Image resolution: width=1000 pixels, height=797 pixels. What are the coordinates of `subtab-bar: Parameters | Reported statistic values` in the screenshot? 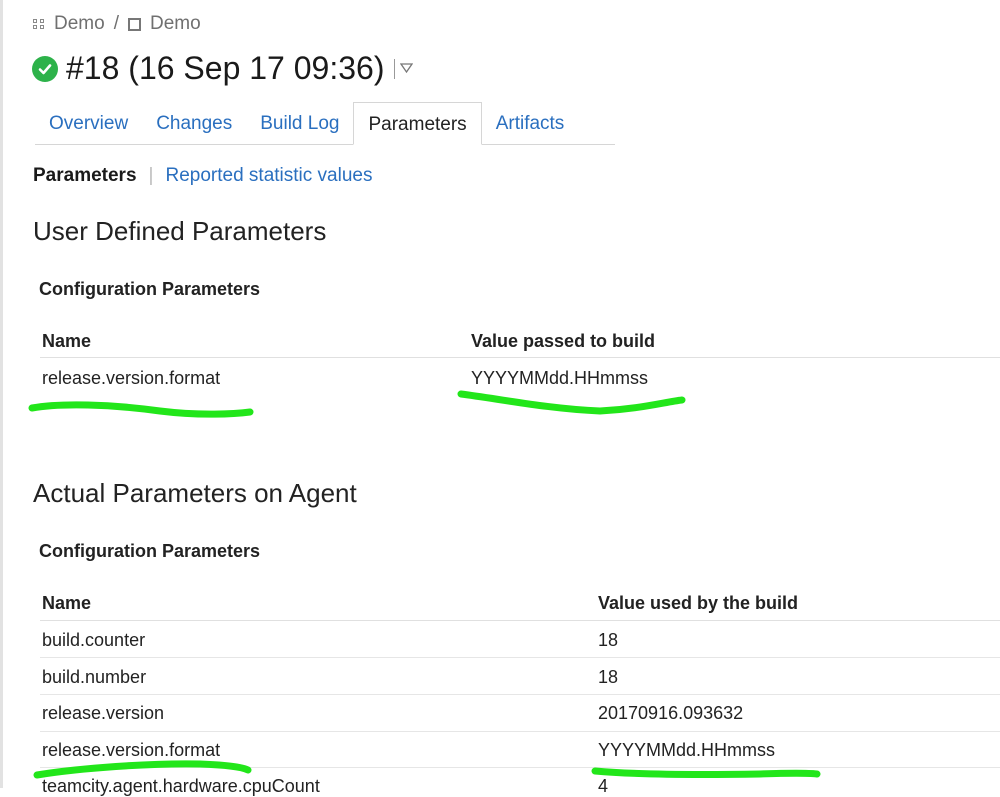 It's located at (202, 176).